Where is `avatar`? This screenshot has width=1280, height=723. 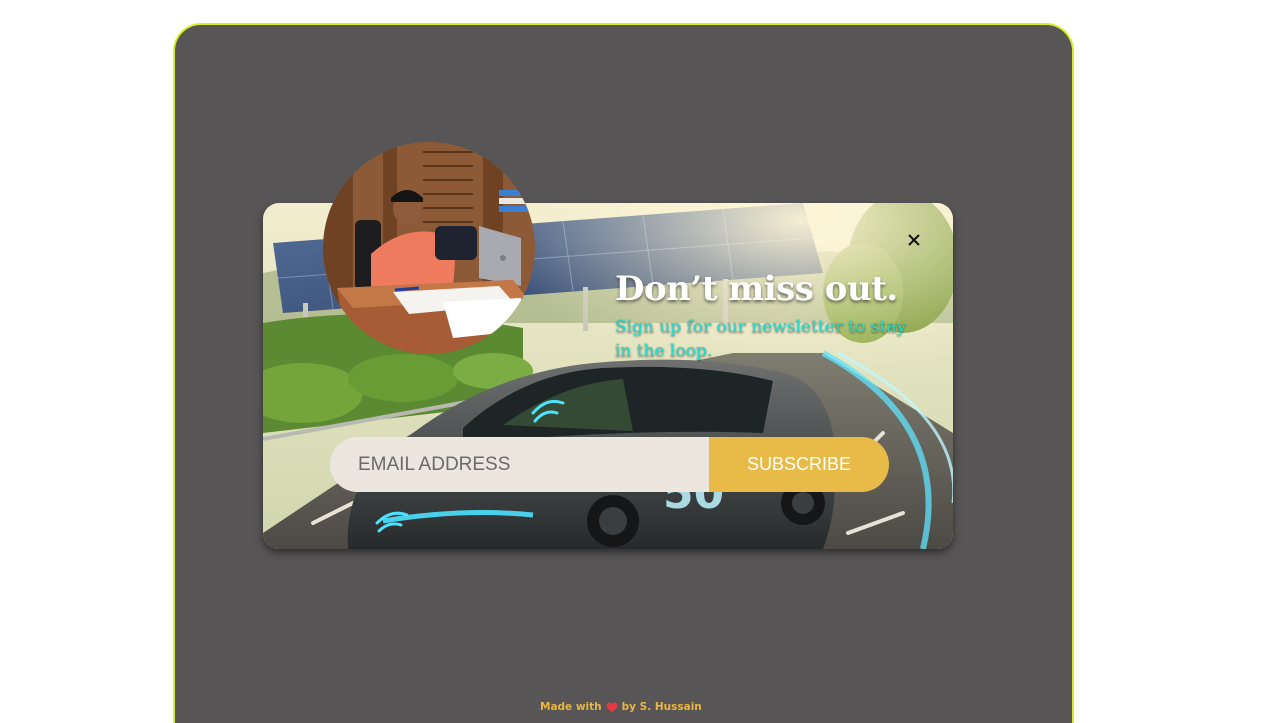 avatar is located at coordinates (429, 248).